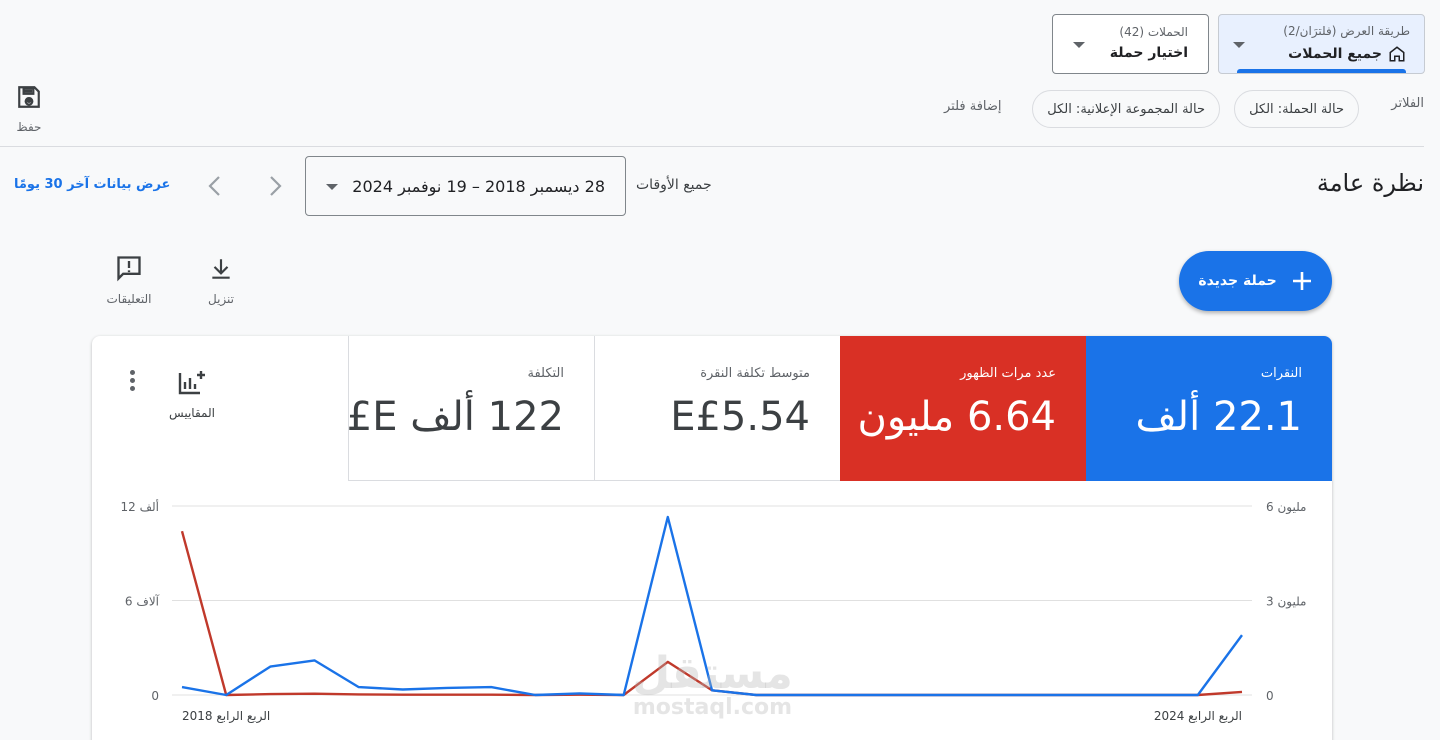 This screenshot has height=740, width=1440. Describe the element at coordinates (1148, 53) in the screenshot. I see `campaign-picker-value: اختيار حملة` at that location.